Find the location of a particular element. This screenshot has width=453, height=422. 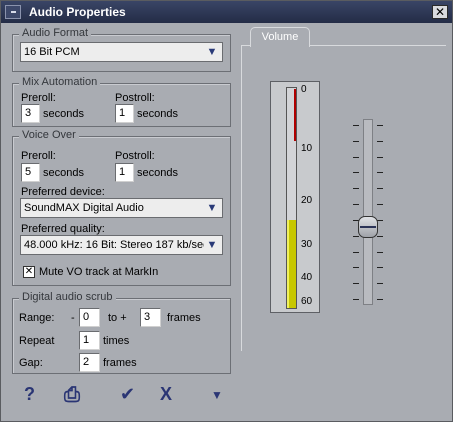

meter-scale-0: 0 is located at coordinates (304, 89).